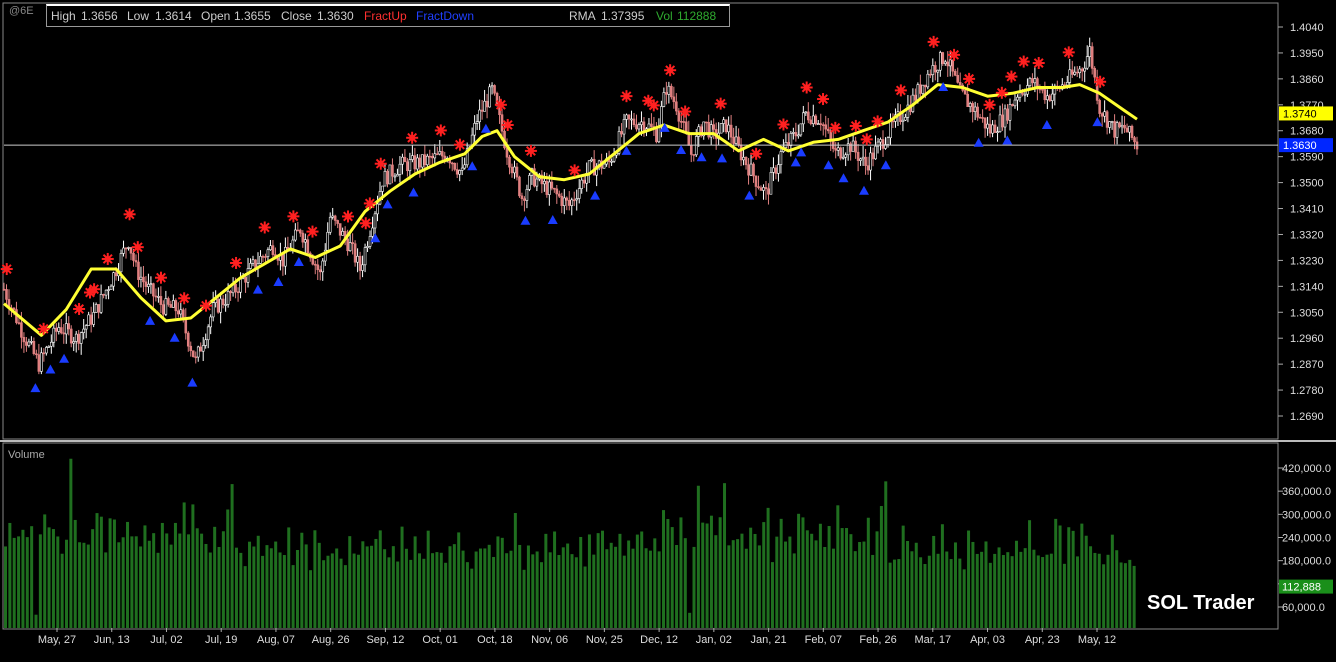 This screenshot has width=1336, height=662. I want to click on x-tick-label: Jan, 21, so click(769, 640).